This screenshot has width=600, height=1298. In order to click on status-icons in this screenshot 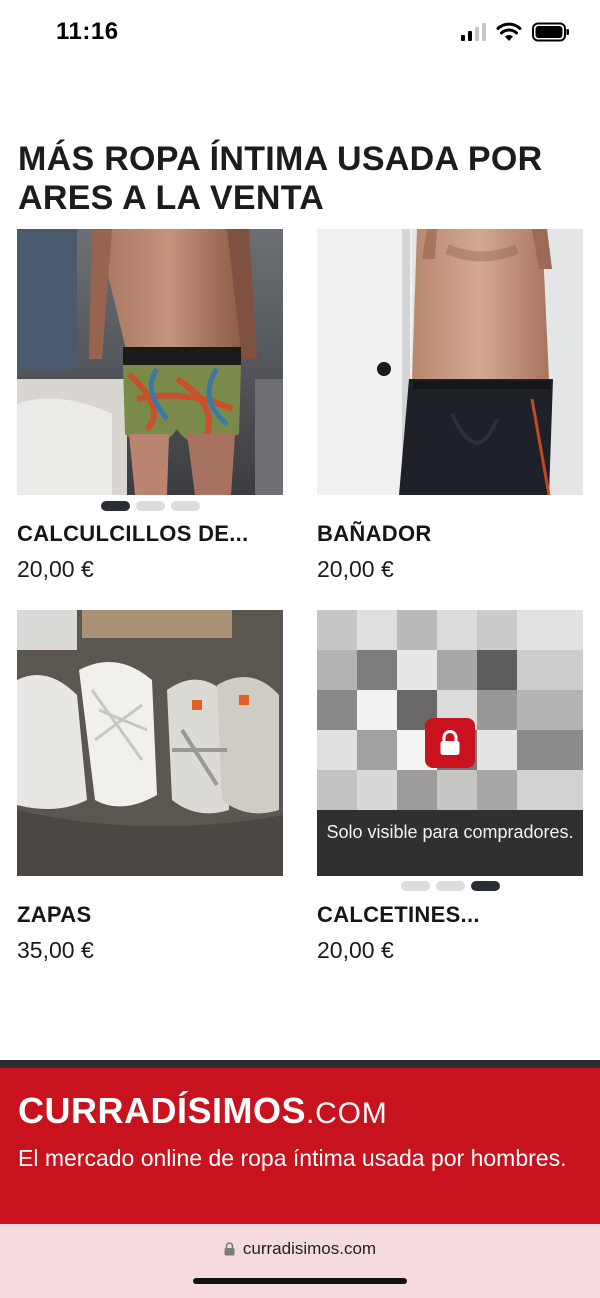, I will do `click(515, 32)`.